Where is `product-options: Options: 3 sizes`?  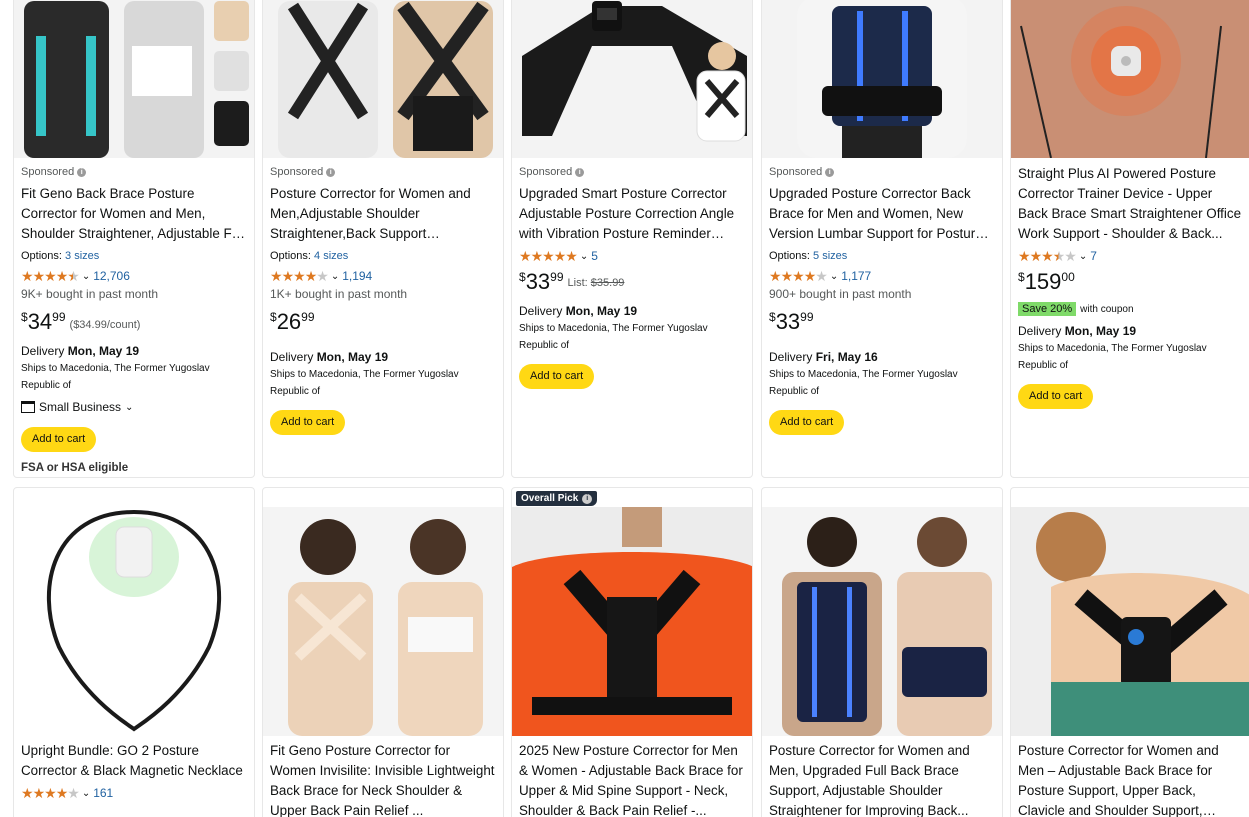 product-options: Options: 3 sizes is located at coordinates (60, 256).